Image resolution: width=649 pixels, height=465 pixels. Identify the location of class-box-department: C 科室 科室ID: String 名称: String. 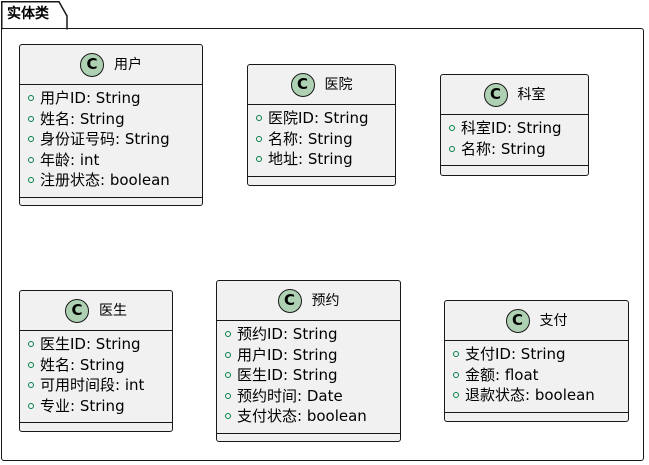
(514, 125).